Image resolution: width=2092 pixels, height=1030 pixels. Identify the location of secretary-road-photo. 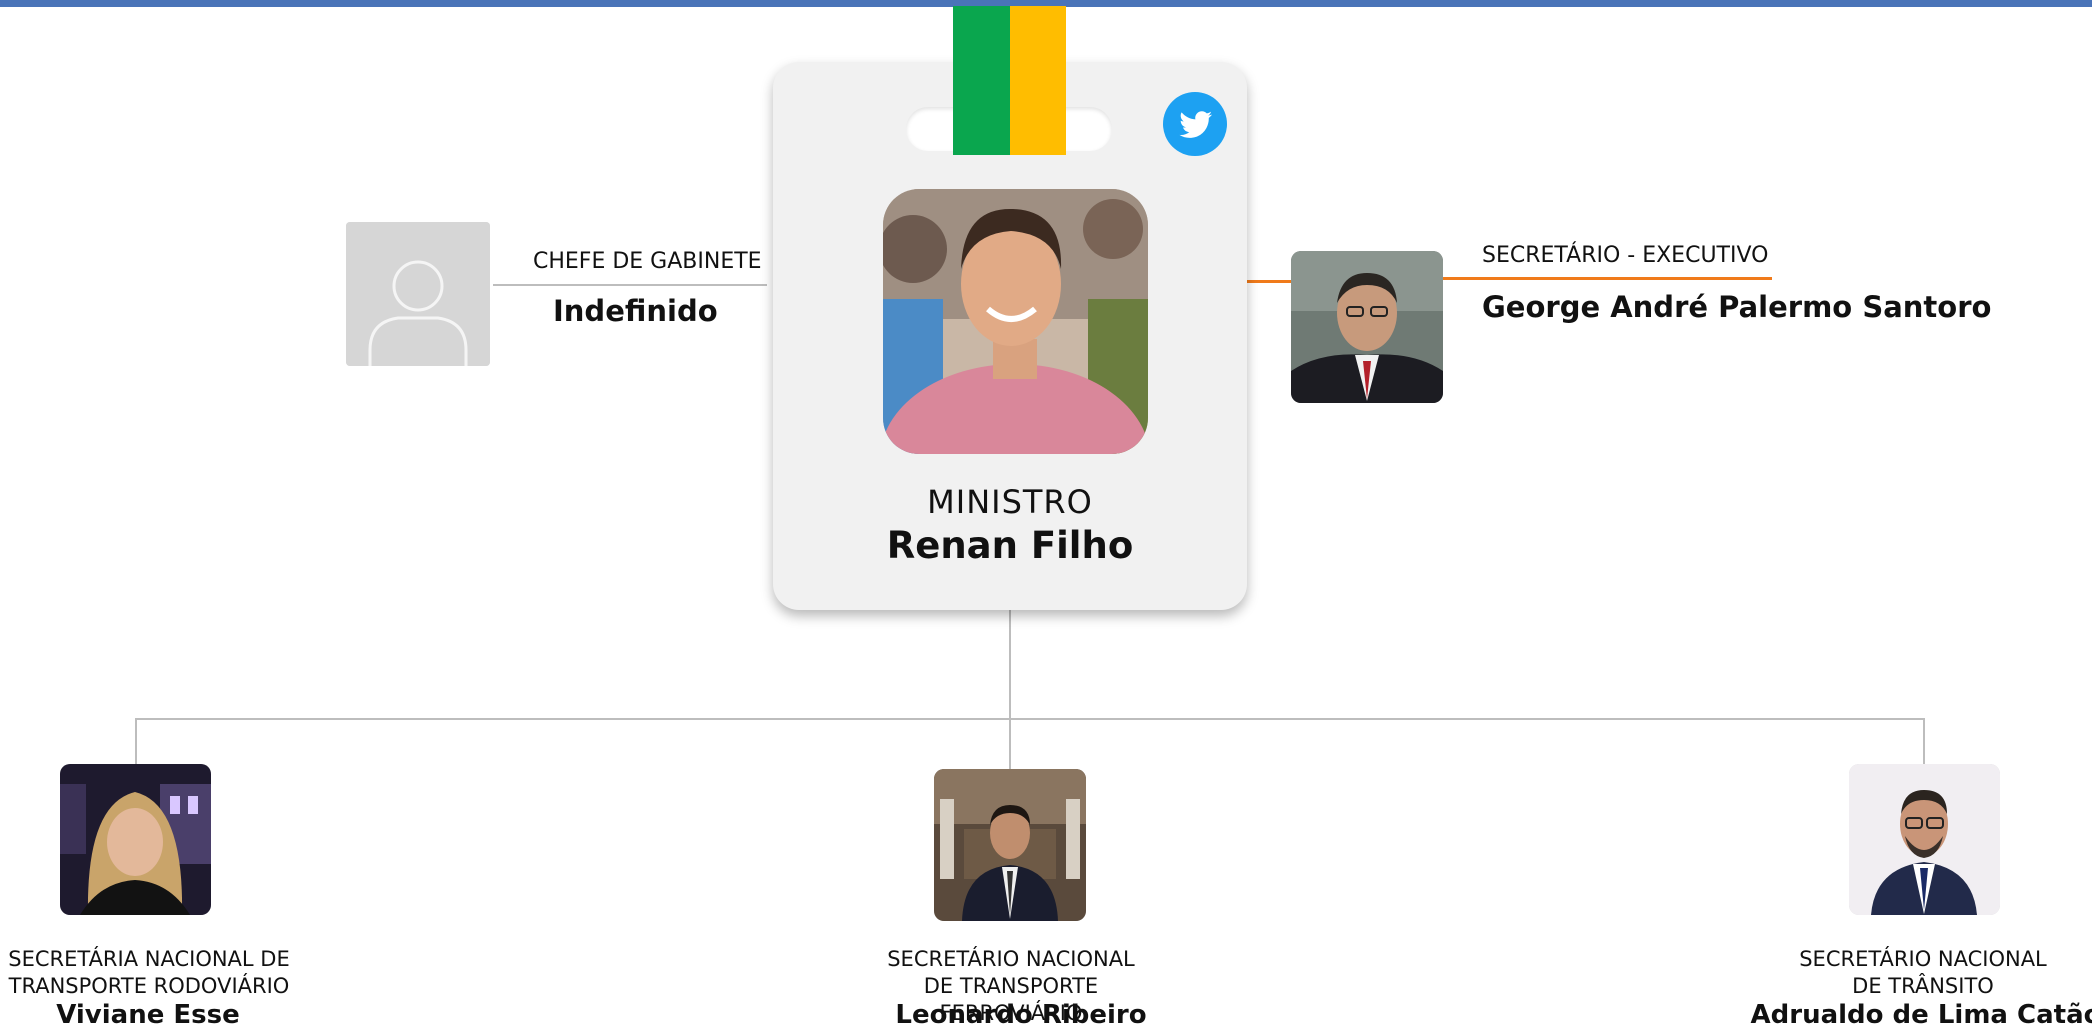
(135, 839).